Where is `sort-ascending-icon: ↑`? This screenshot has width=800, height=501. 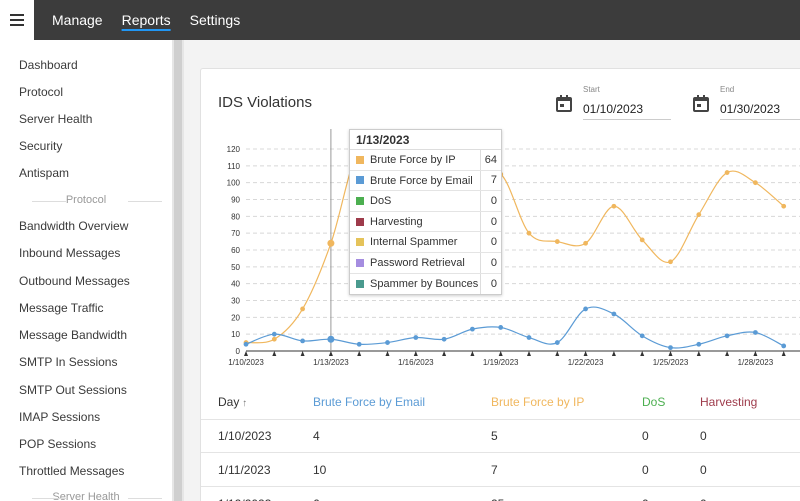 sort-ascending-icon: ↑ is located at coordinates (243, 403).